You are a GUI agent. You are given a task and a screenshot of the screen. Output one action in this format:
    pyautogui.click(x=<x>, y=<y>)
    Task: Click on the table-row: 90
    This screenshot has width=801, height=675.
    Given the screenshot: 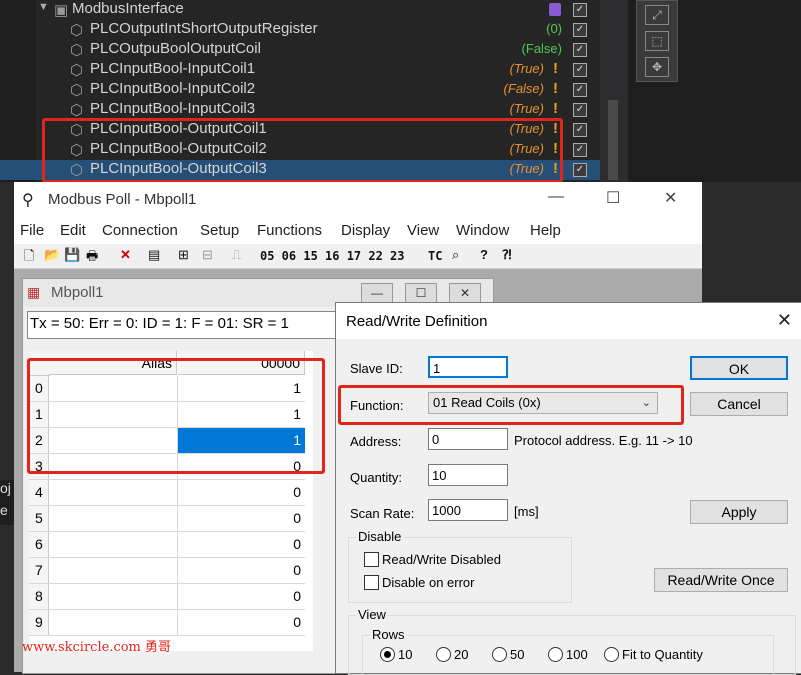 What is the action you would take?
    pyautogui.click(x=167, y=623)
    